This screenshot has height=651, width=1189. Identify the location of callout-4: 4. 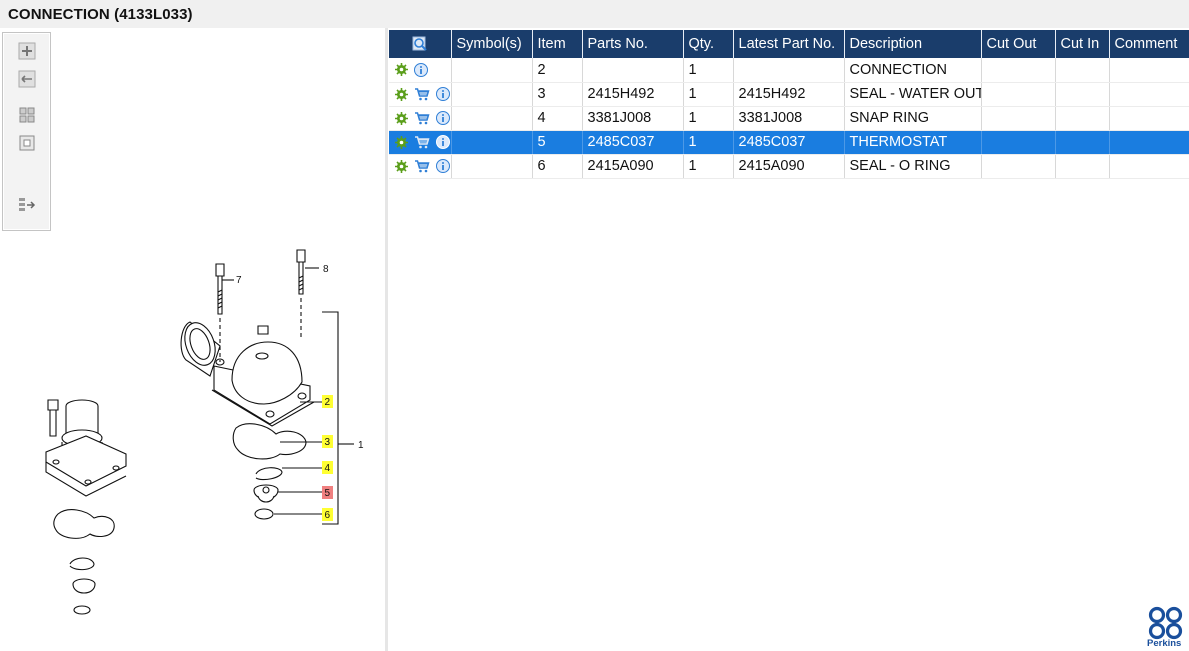
(328, 468).